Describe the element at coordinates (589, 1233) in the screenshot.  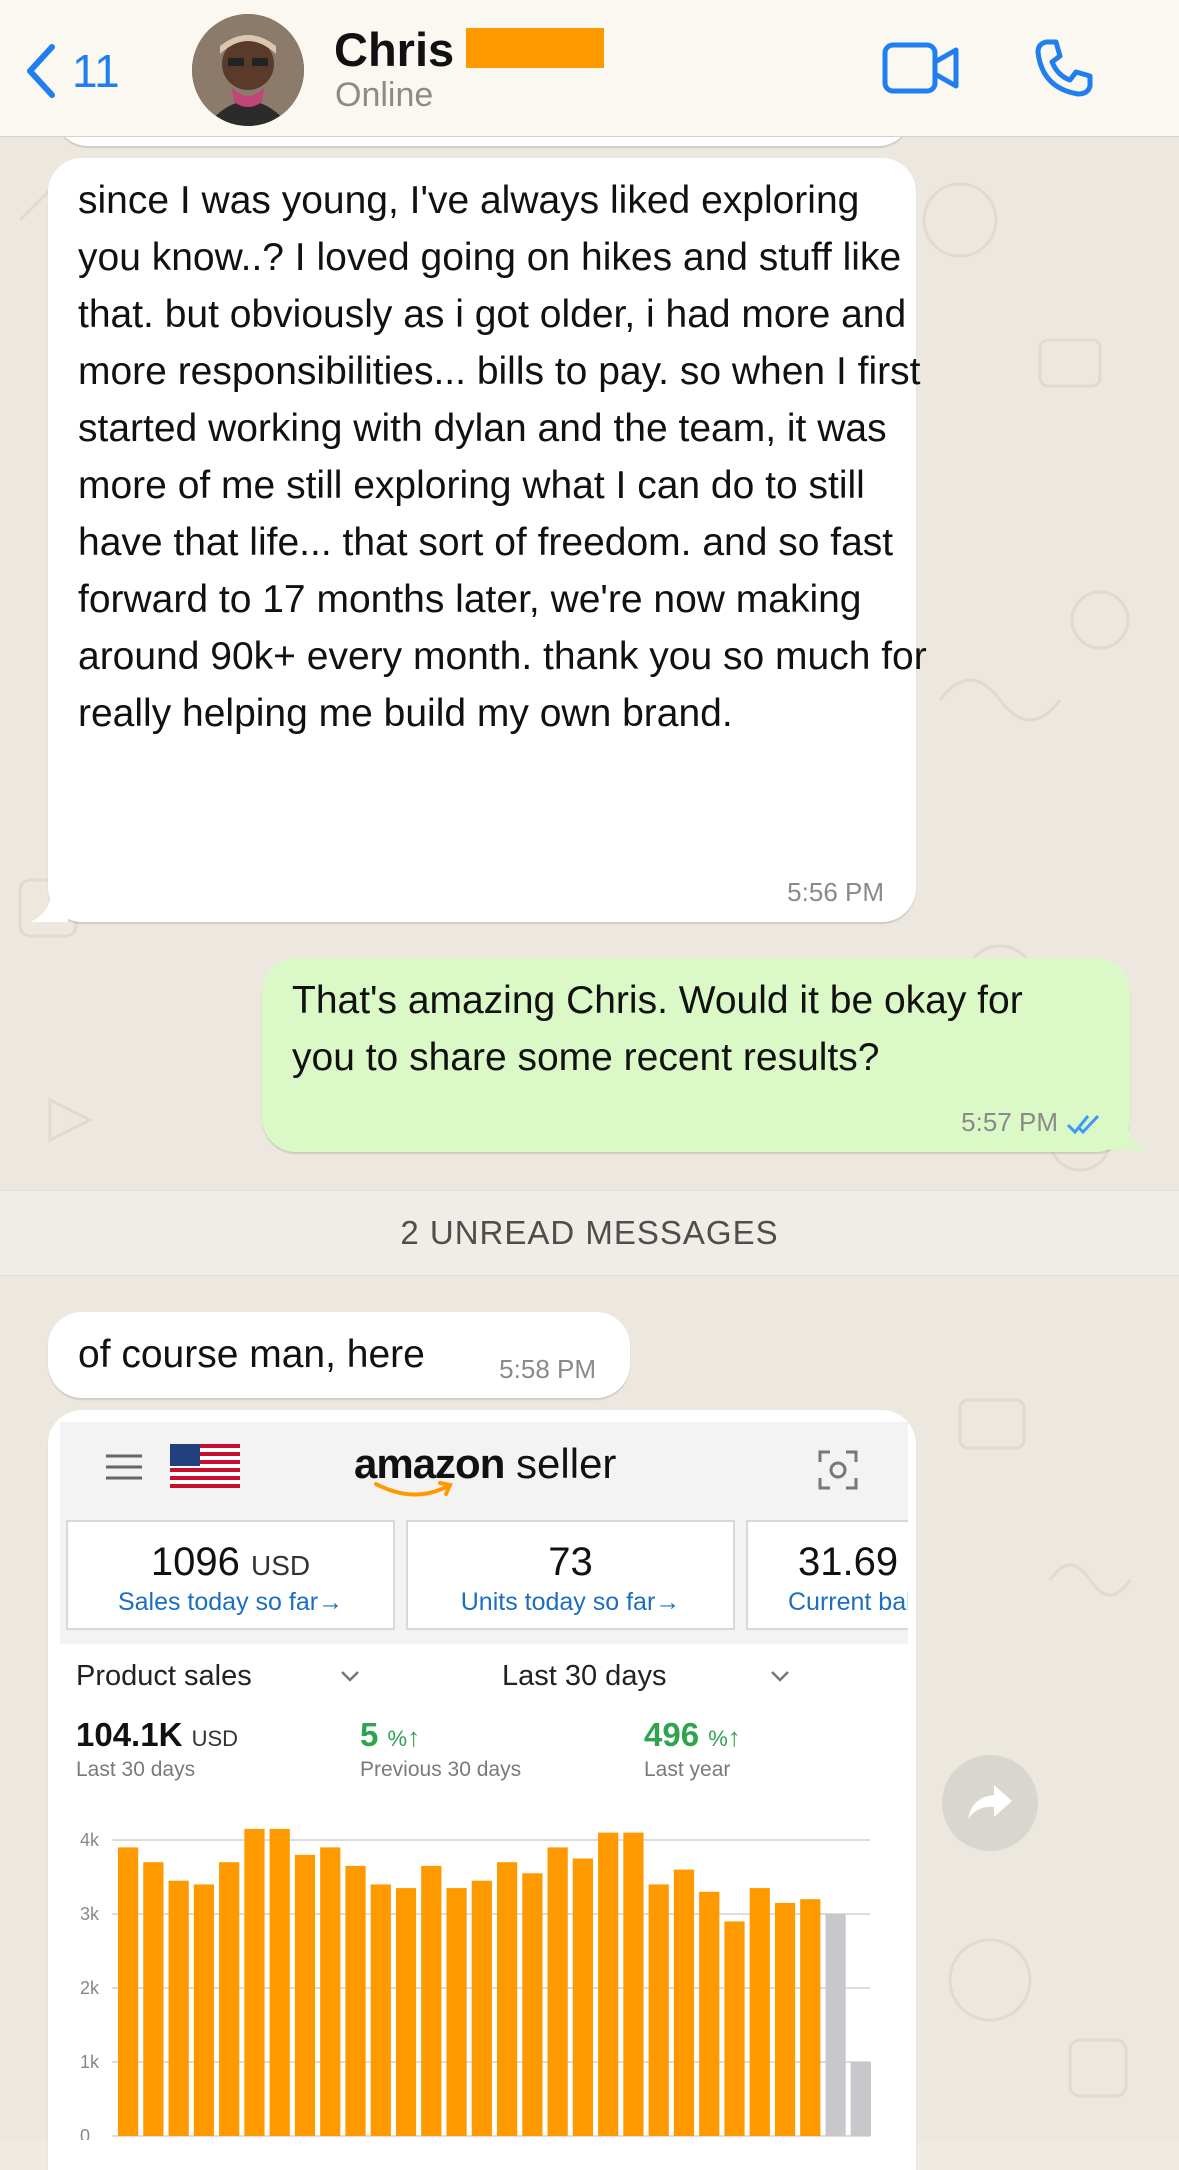
I see `unread-messages-banner: 2 UNREAD MESSAGES` at that location.